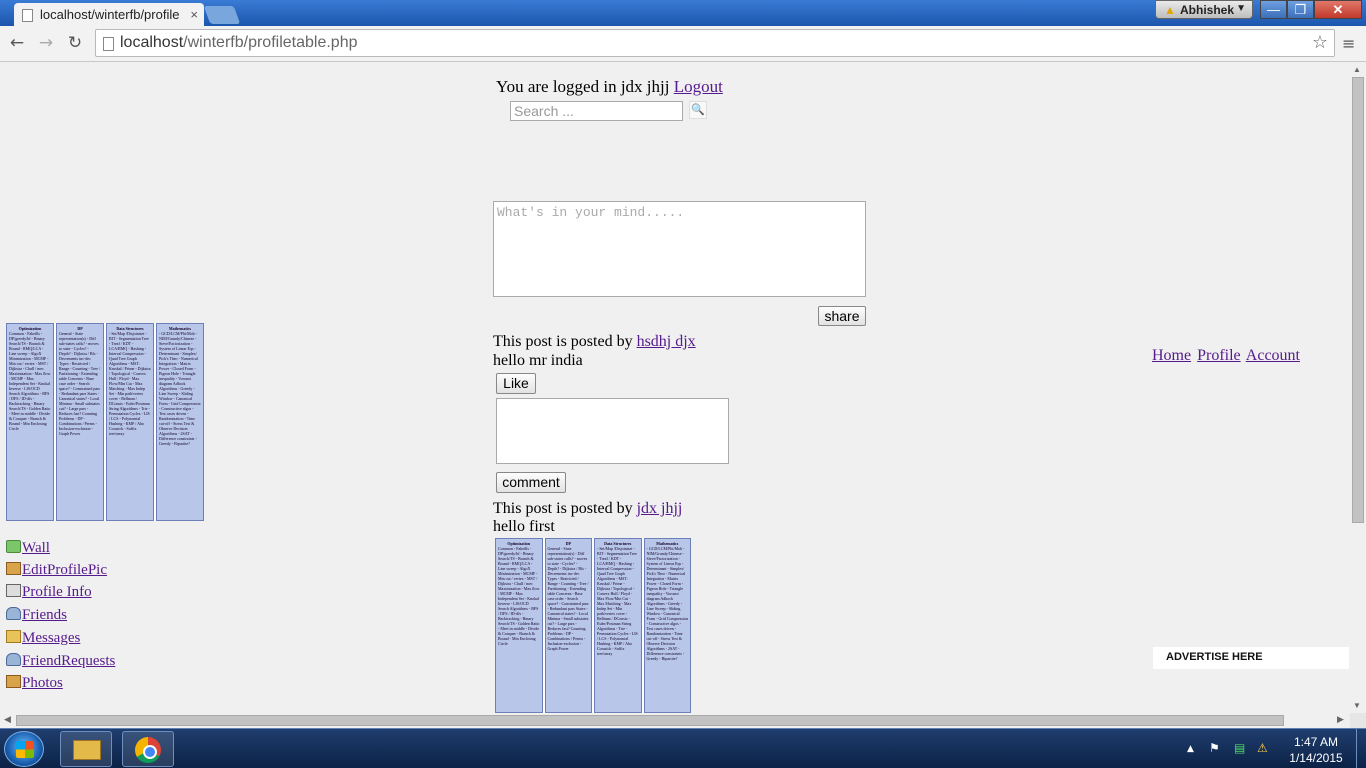 The height and width of the screenshot is (768, 1366). Describe the element at coordinates (75, 43) in the screenshot. I see `reload-button: ↻` at that location.